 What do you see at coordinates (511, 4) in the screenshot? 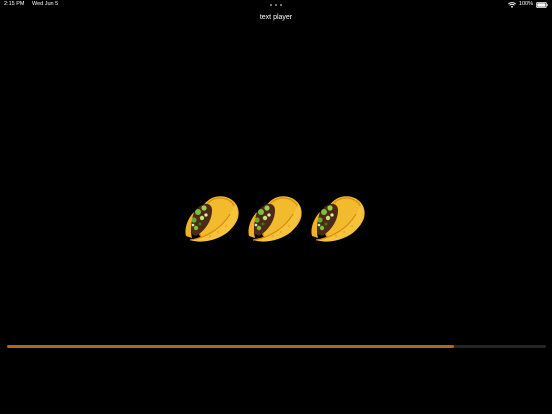
I see `wifi-icon` at bounding box center [511, 4].